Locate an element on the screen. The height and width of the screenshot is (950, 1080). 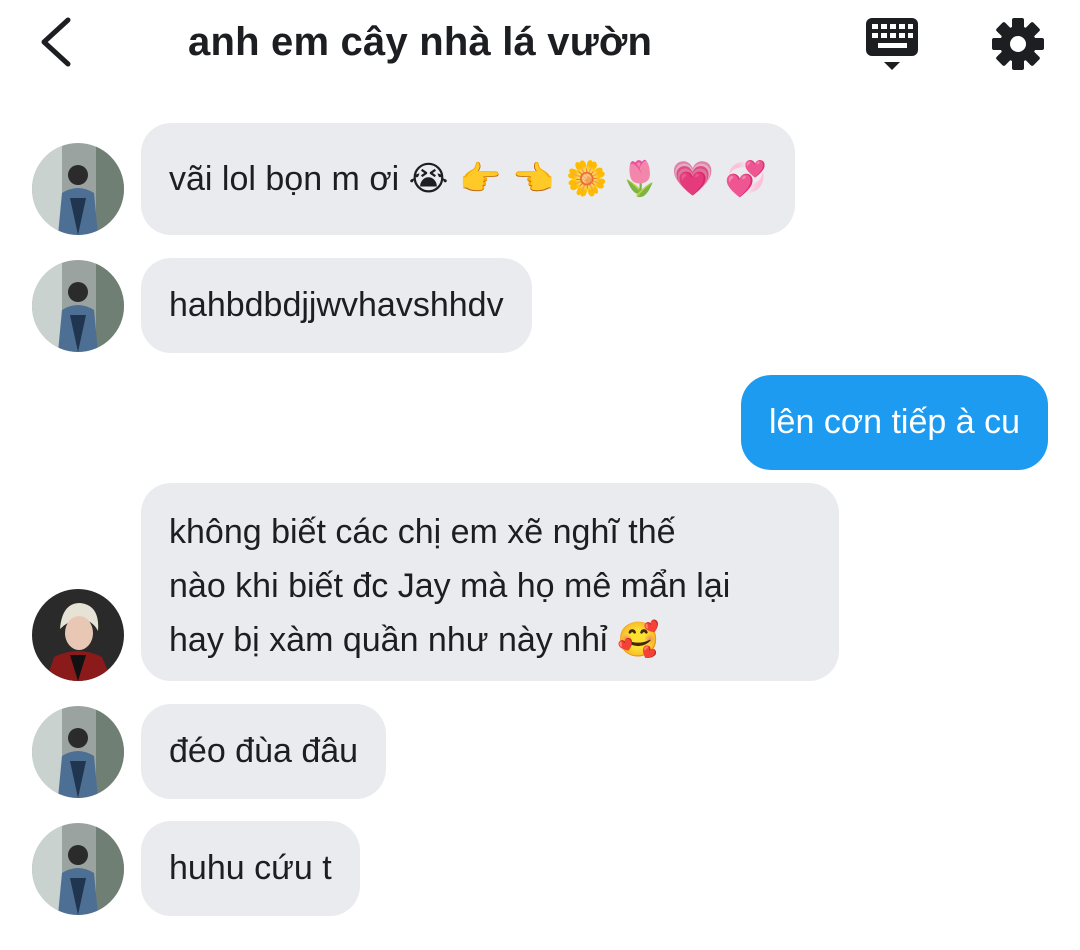
message-text: đéo đùa đâu is located at coordinates (264, 751).